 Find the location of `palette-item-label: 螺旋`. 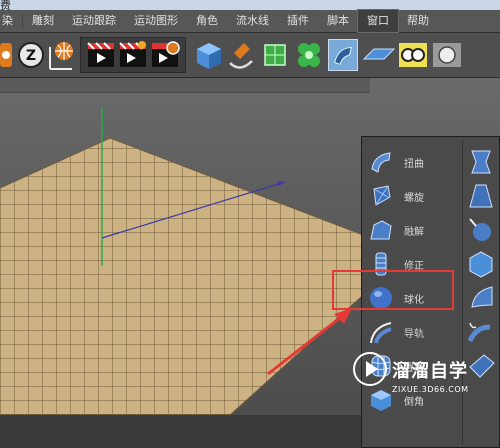

palette-item-label: 螺旋 is located at coordinates (414, 198).